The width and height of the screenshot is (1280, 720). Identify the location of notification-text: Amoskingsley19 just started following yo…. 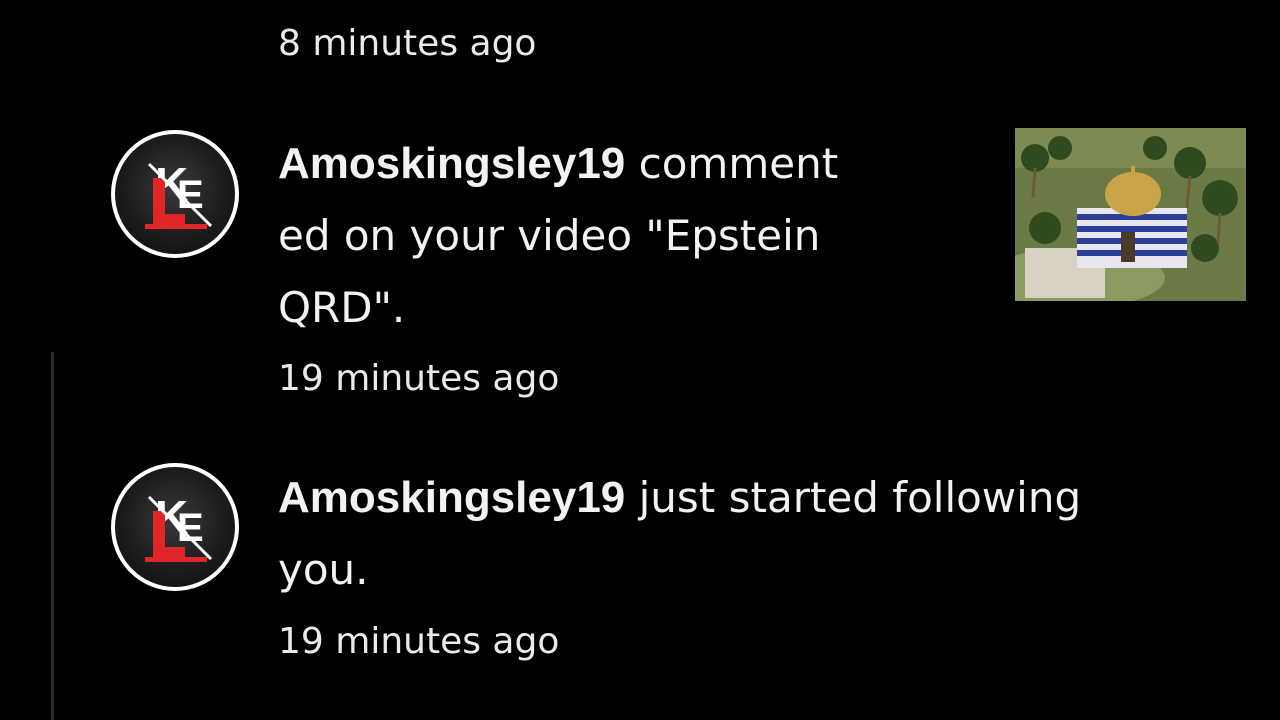
(679, 534).